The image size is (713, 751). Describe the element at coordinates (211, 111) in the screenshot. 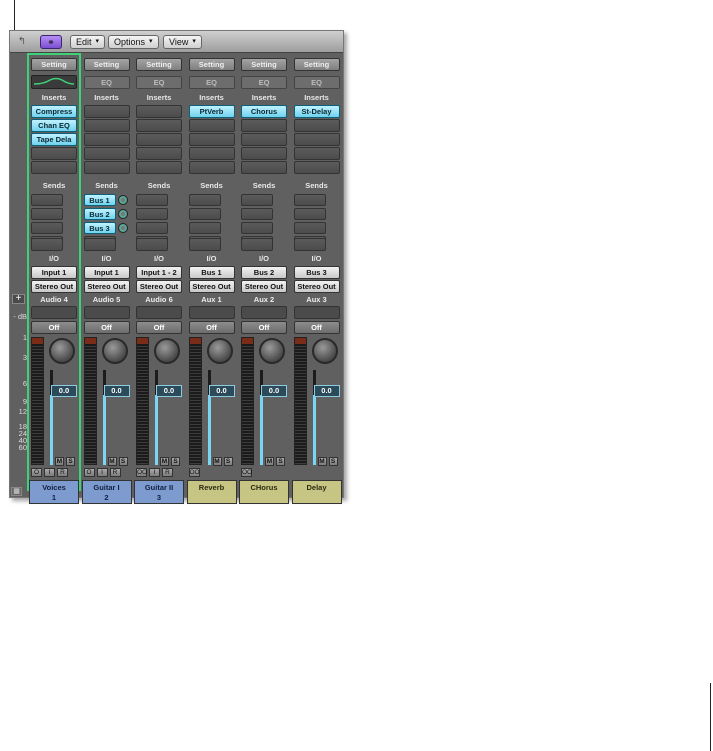

I see `insert-slot: PtVerb` at that location.